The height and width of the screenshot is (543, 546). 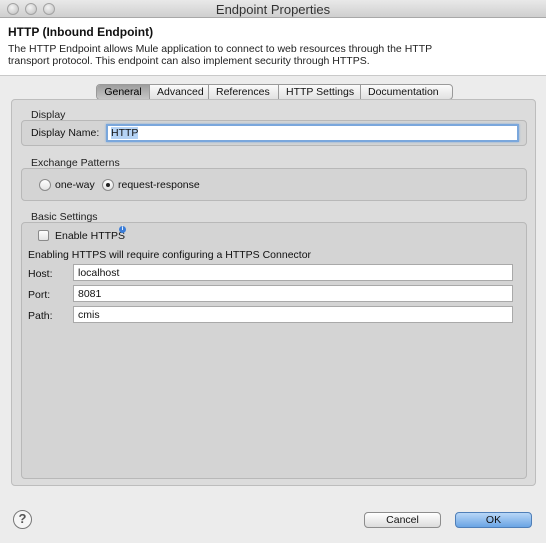 What do you see at coordinates (81, 32) in the screenshot?
I see `dialog-title: HTTP (Inbound Endpoint)` at bounding box center [81, 32].